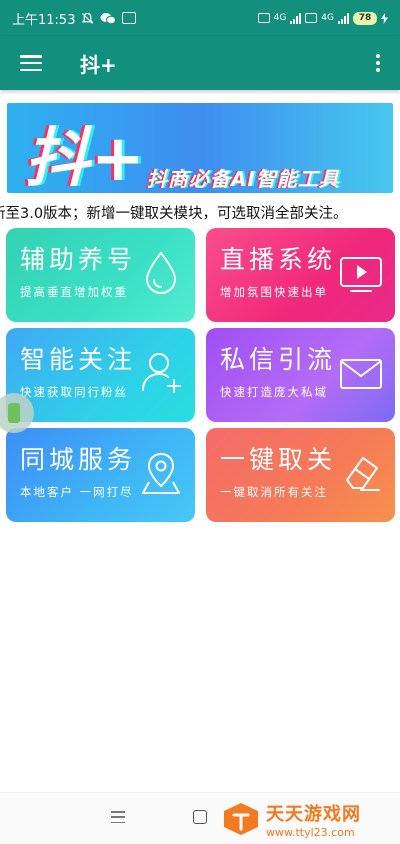 The width and height of the screenshot is (400, 844). Describe the element at coordinates (100, 475) in the screenshot. I see `card-local-service: 同城服务 本地客户 一网打尽` at that location.